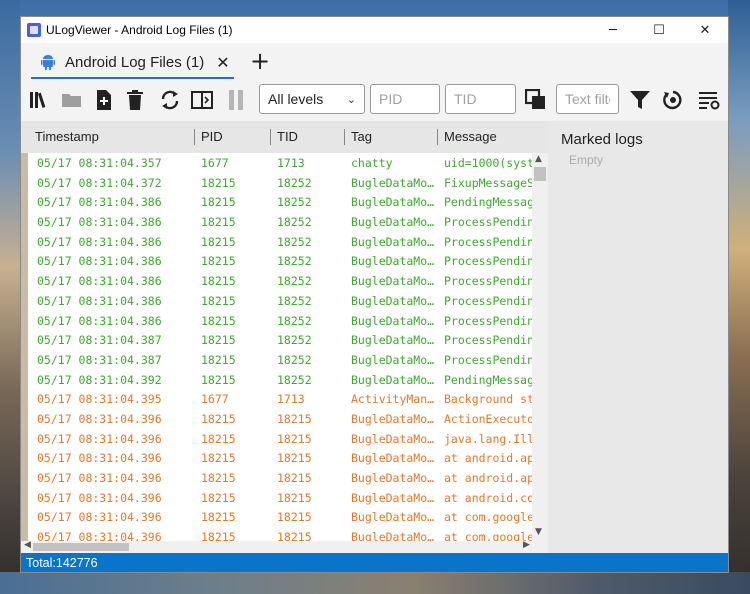 The height and width of the screenshot is (594, 750). What do you see at coordinates (470, 137) in the screenshot?
I see `column-header-message: Message` at bounding box center [470, 137].